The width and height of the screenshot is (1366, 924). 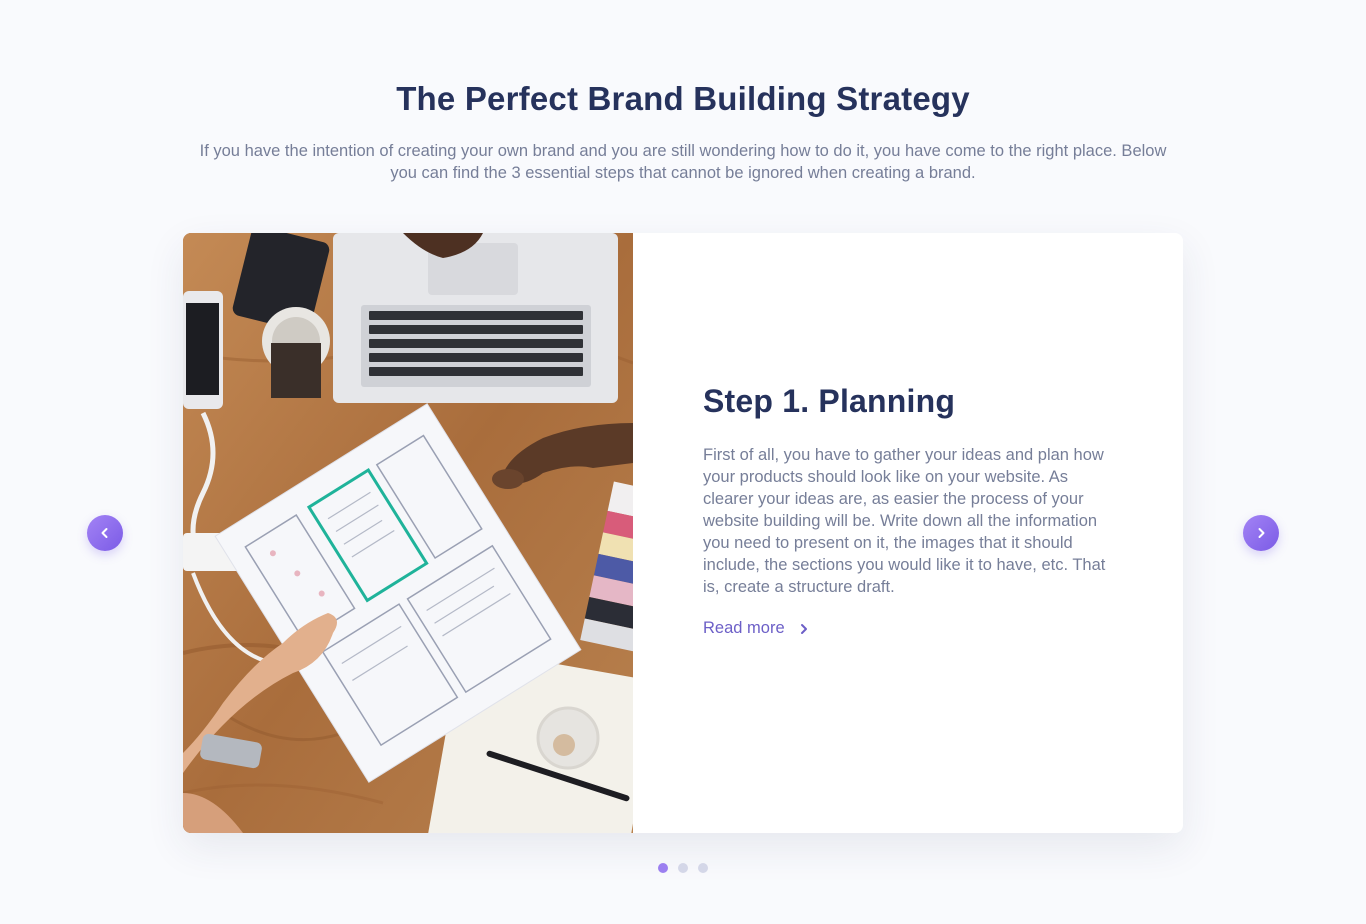 I want to click on slider-prev-button, so click(x=105, y=533).